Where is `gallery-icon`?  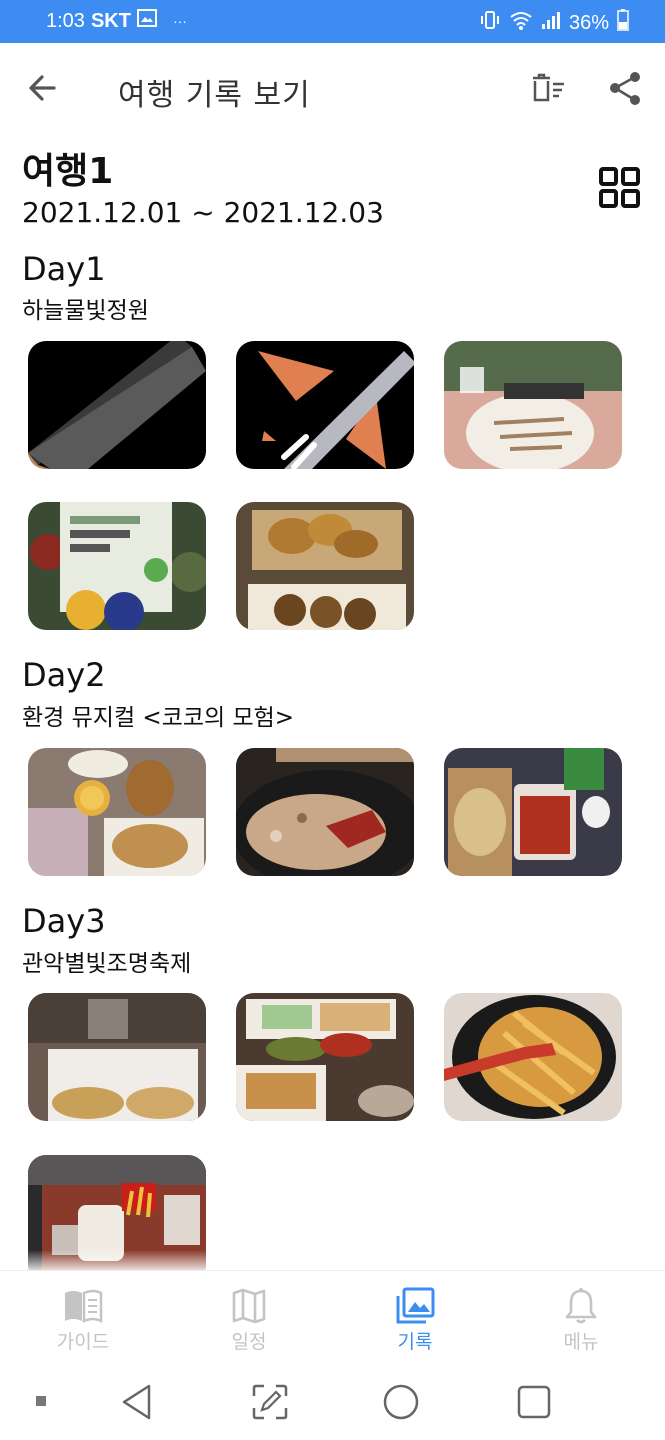 gallery-icon is located at coordinates (415, 1306).